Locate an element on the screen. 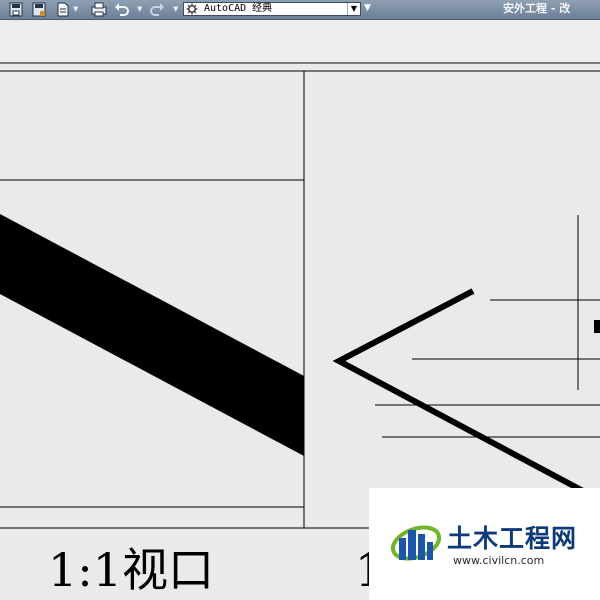 The height and width of the screenshot is (600, 600). watermark-url: www.civilcn.com is located at coordinates (499, 560).